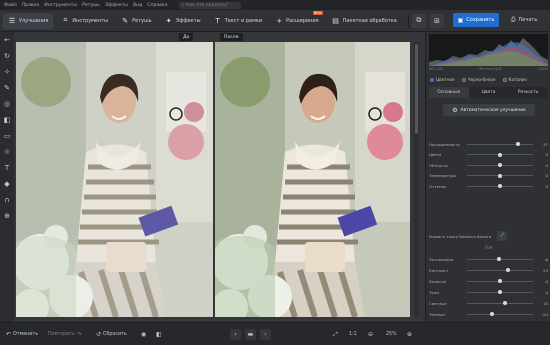  Describe the element at coordinates (514, 79) in the screenshot. I see `color-mode-sepia: Катализ` at that location.